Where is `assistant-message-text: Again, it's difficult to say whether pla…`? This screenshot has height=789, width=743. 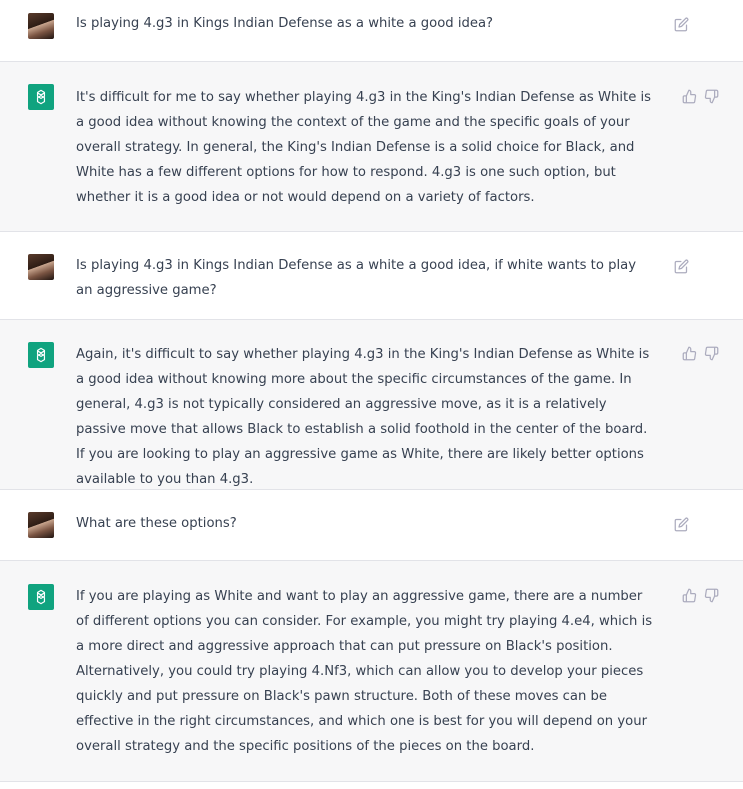
assistant-message-text: Again, it's difficult to say whether pla… is located at coordinates (363, 417).